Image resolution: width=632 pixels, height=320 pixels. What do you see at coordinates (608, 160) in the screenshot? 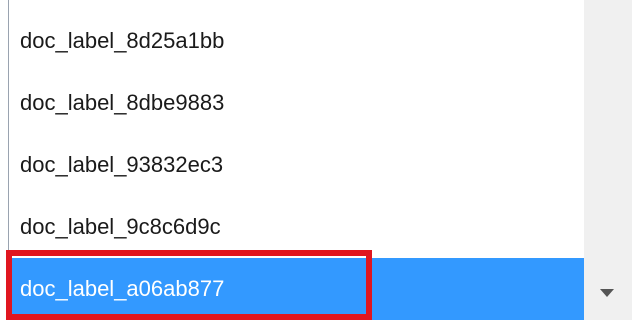
I see `dropdown-button-strip` at bounding box center [608, 160].